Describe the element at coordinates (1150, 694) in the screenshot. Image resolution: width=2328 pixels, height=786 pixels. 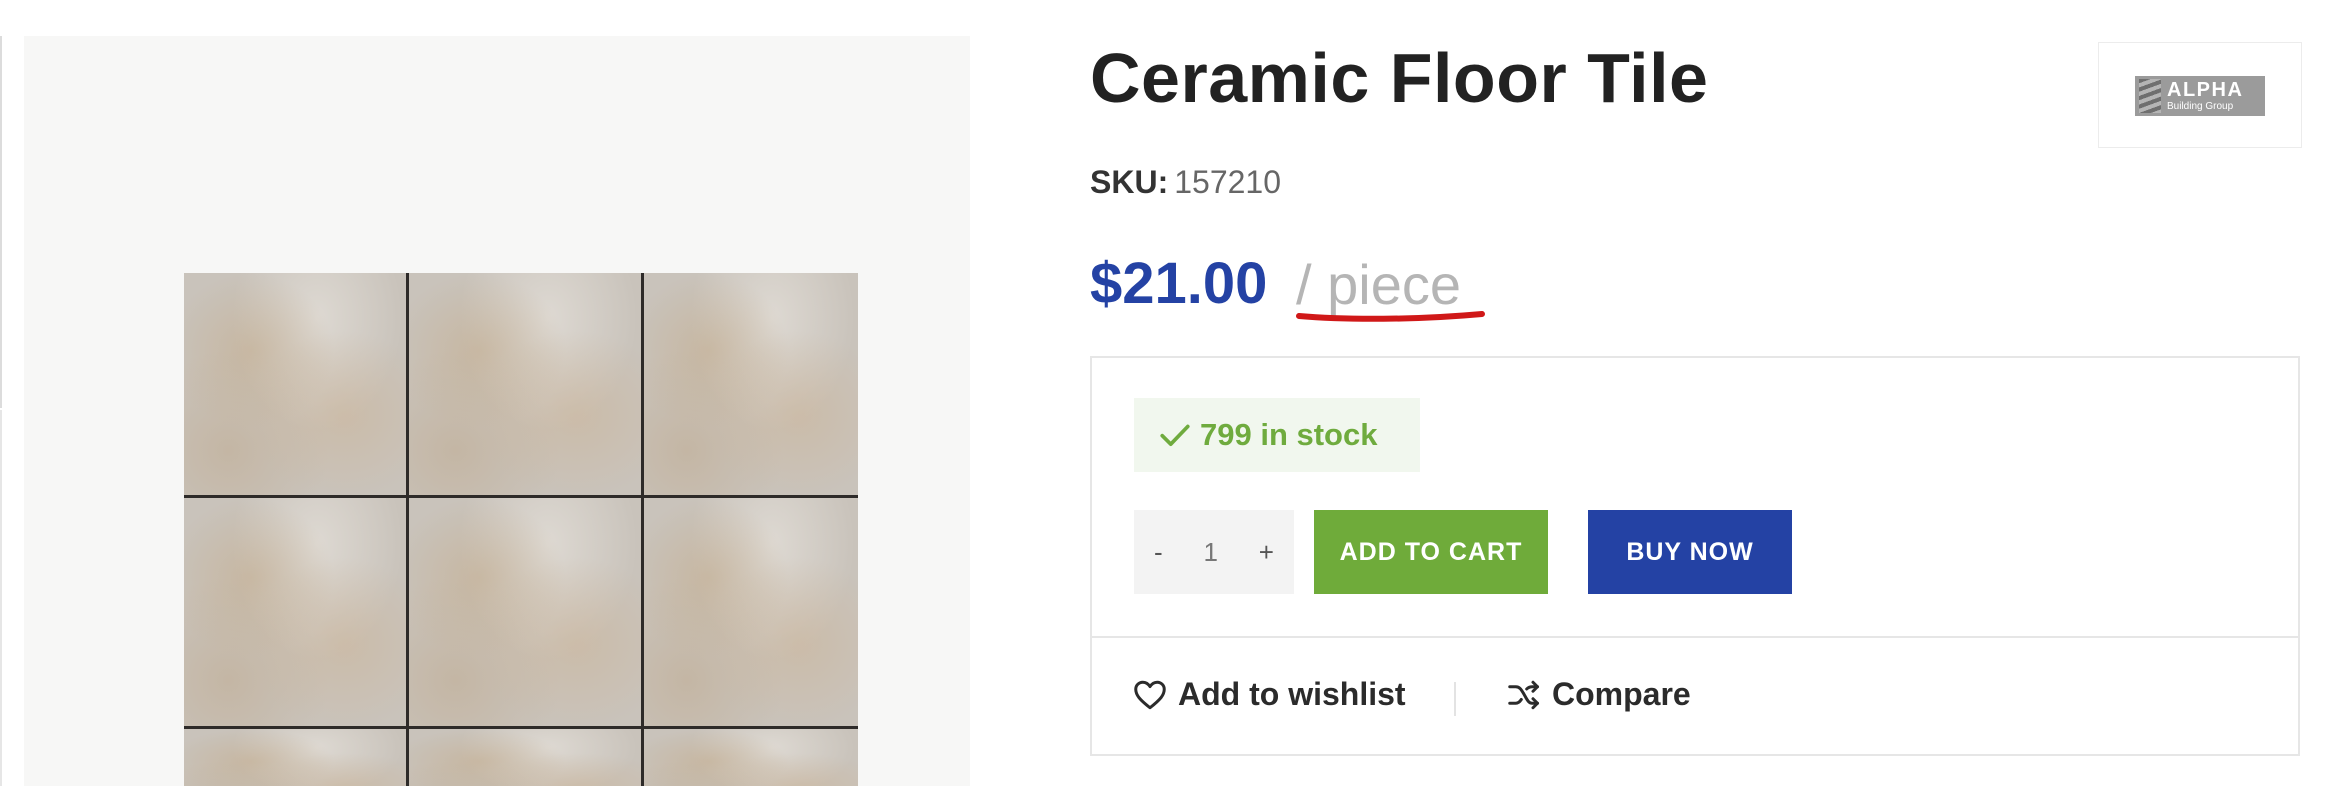
I see `heart-icon` at that location.